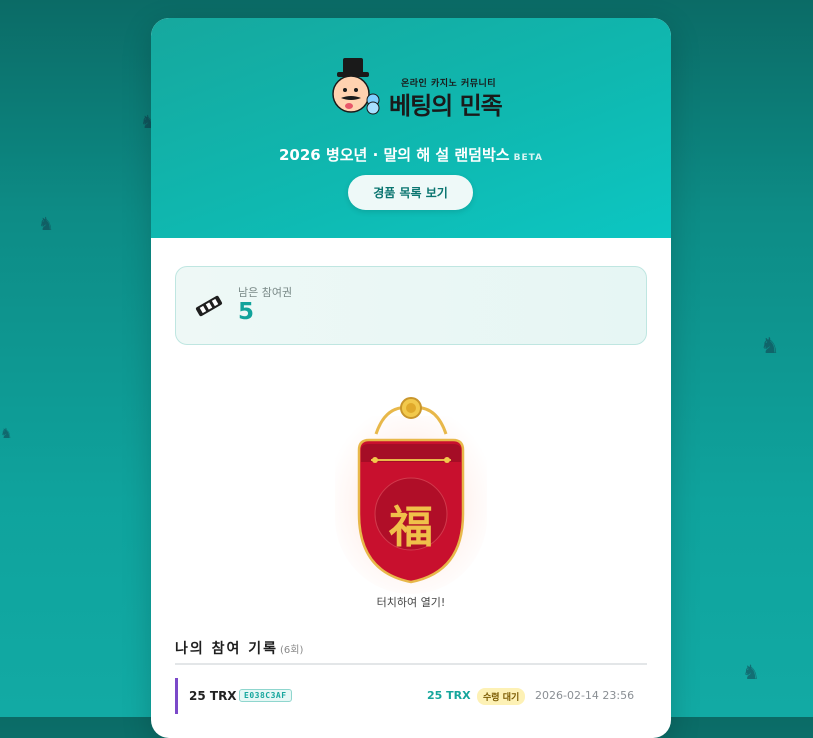 The image size is (813, 738). Describe the element at coordinates (449, 695) in the screenshot. I see `row-reward-amount: 25 TRX` at that location.